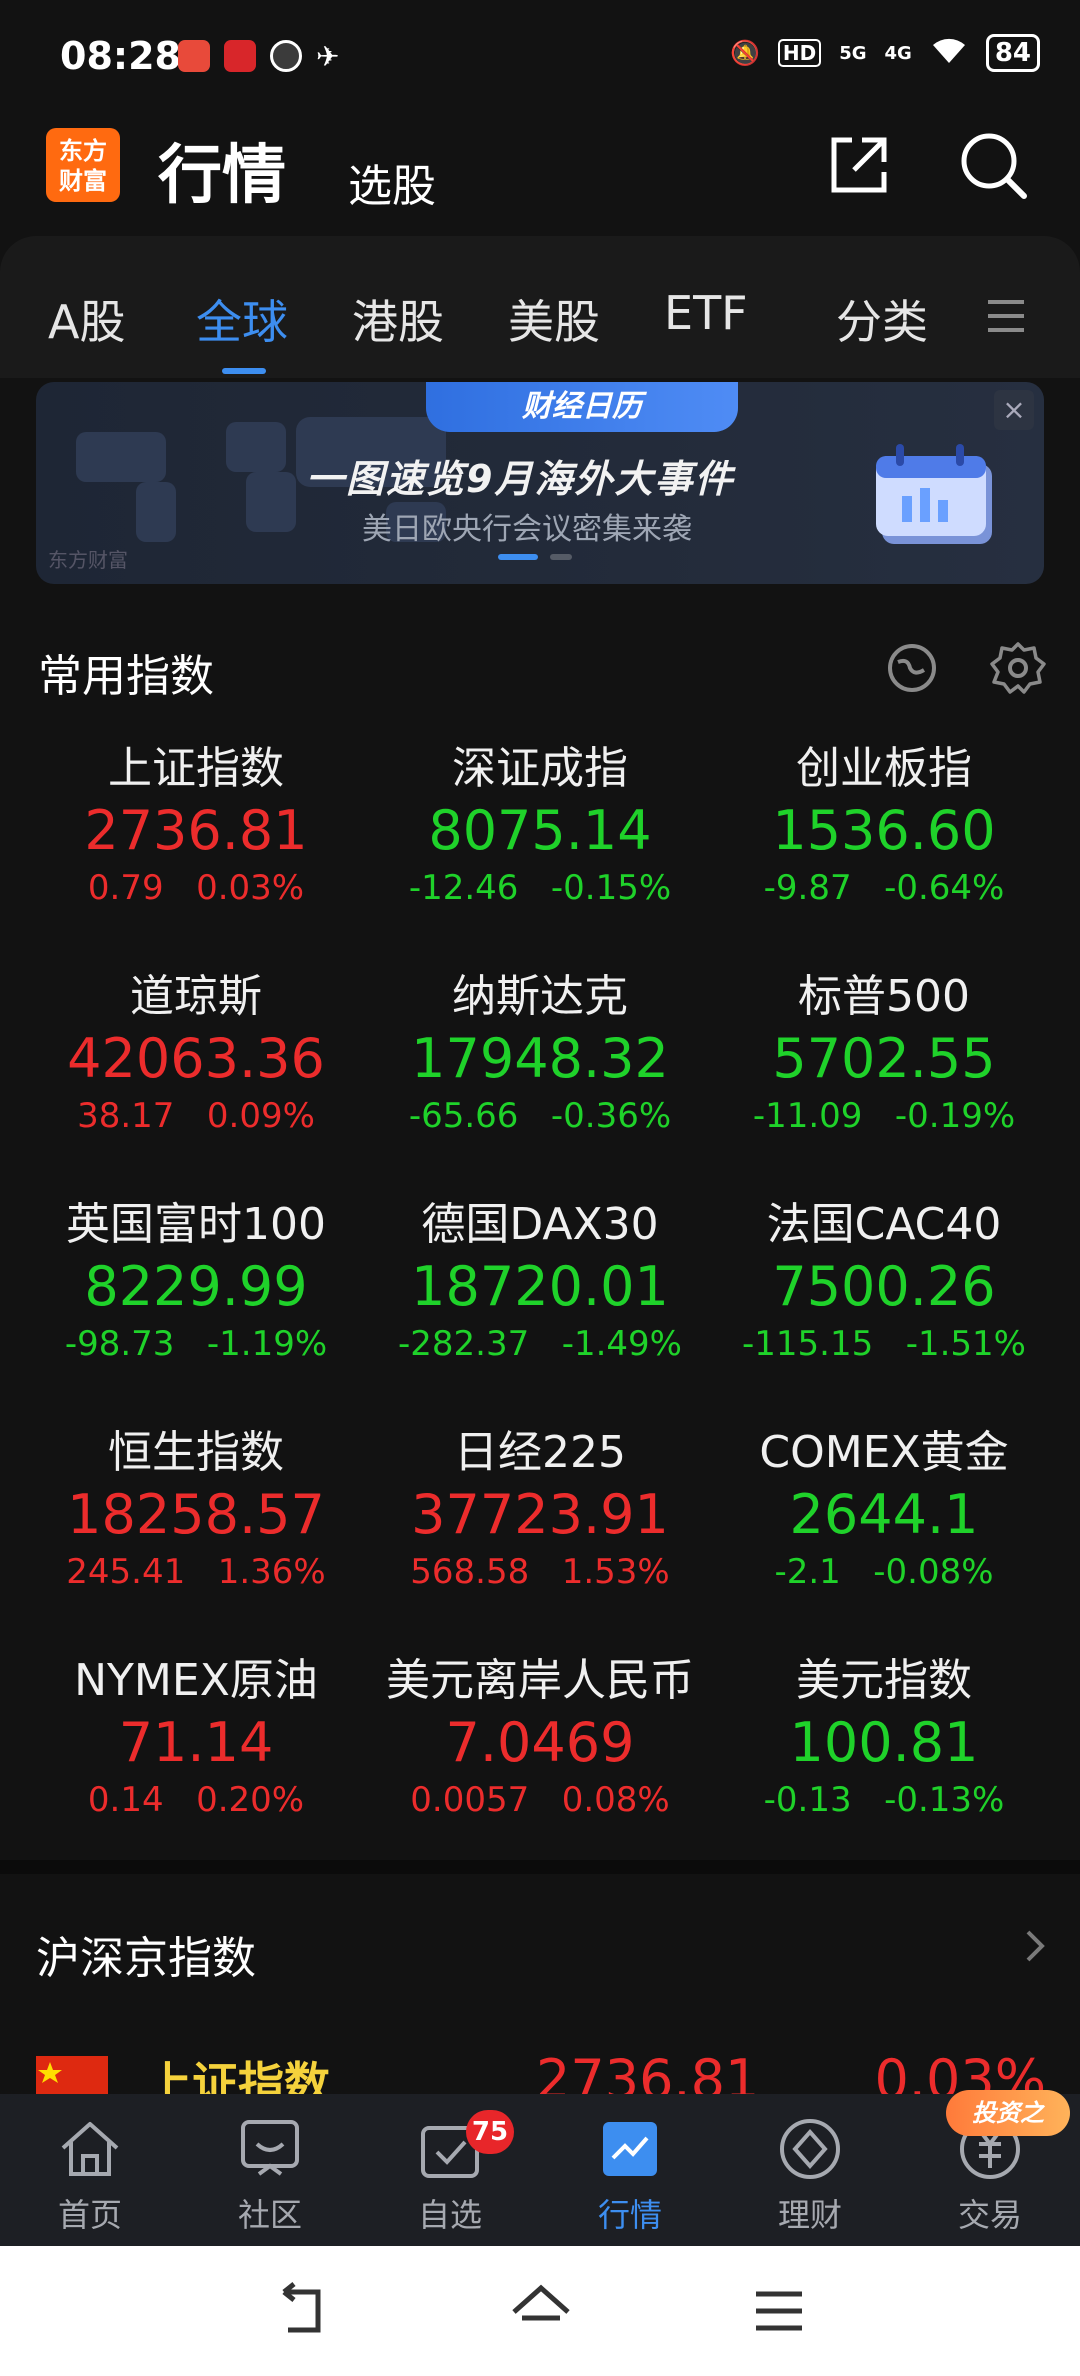 The width and height of the screenshot is (1080, 2376). I want to click on recents-menu-icon, so click(779, 2311).